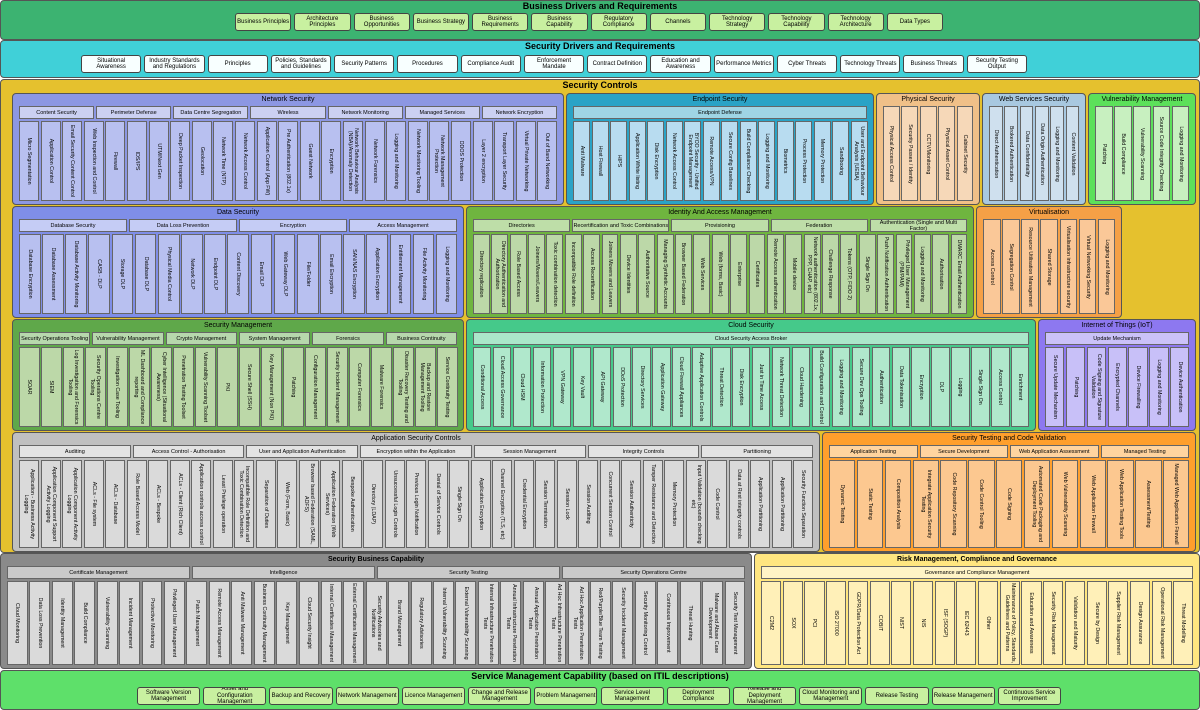 This screenshot has height=710, width=1200. What do you see at coordinates (1180, 387) in the screenshot?
I see `control-item: Device Authentication` at bounding box center [1180, 387].